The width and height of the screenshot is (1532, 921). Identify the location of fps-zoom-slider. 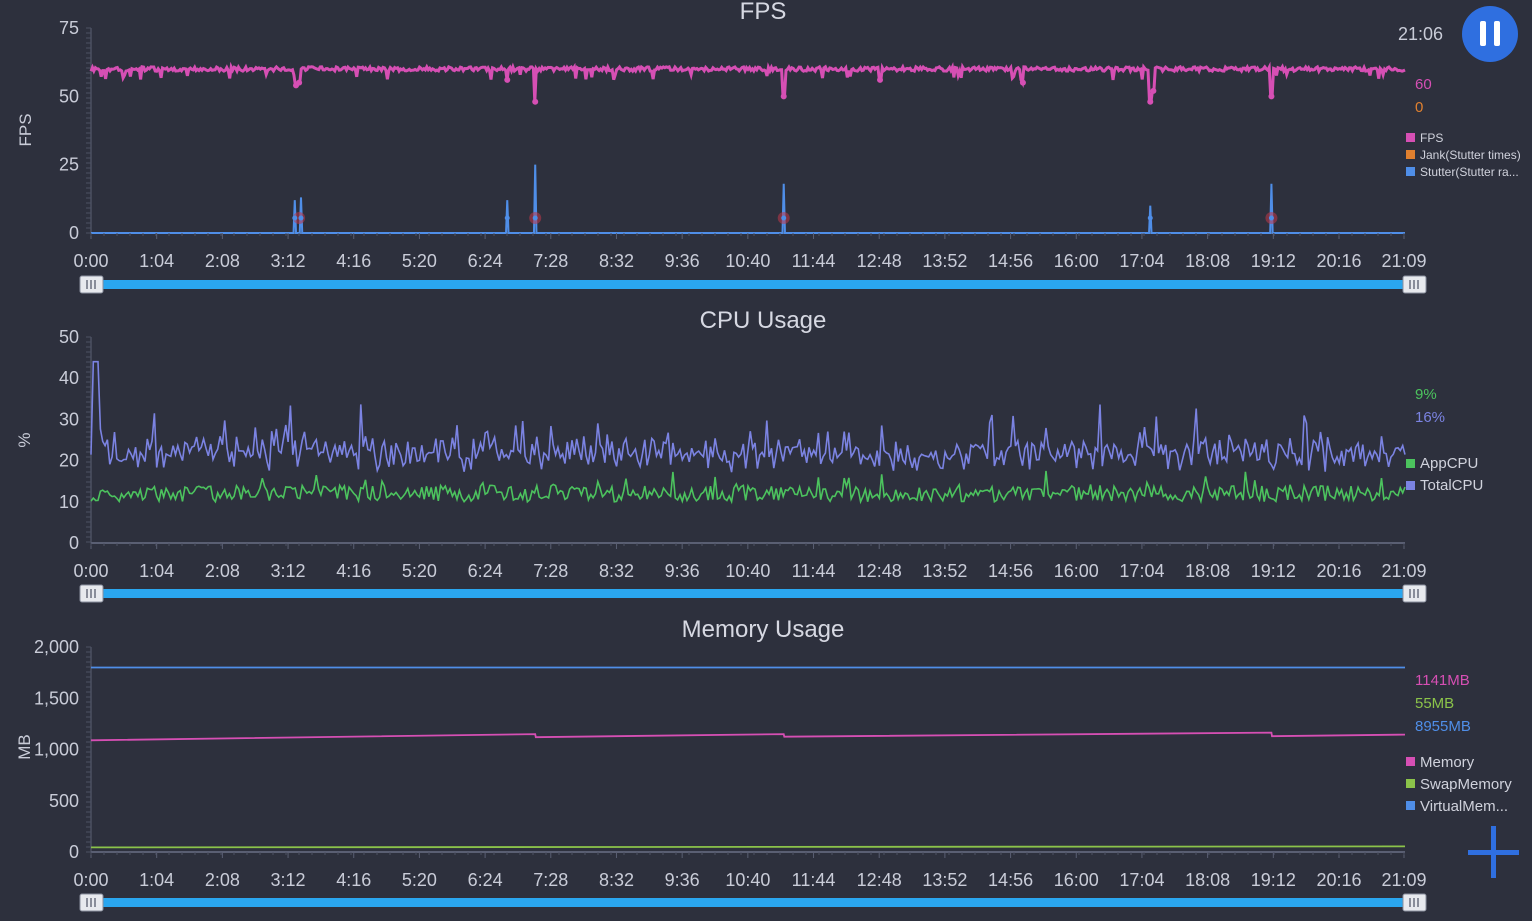
(753, 284).